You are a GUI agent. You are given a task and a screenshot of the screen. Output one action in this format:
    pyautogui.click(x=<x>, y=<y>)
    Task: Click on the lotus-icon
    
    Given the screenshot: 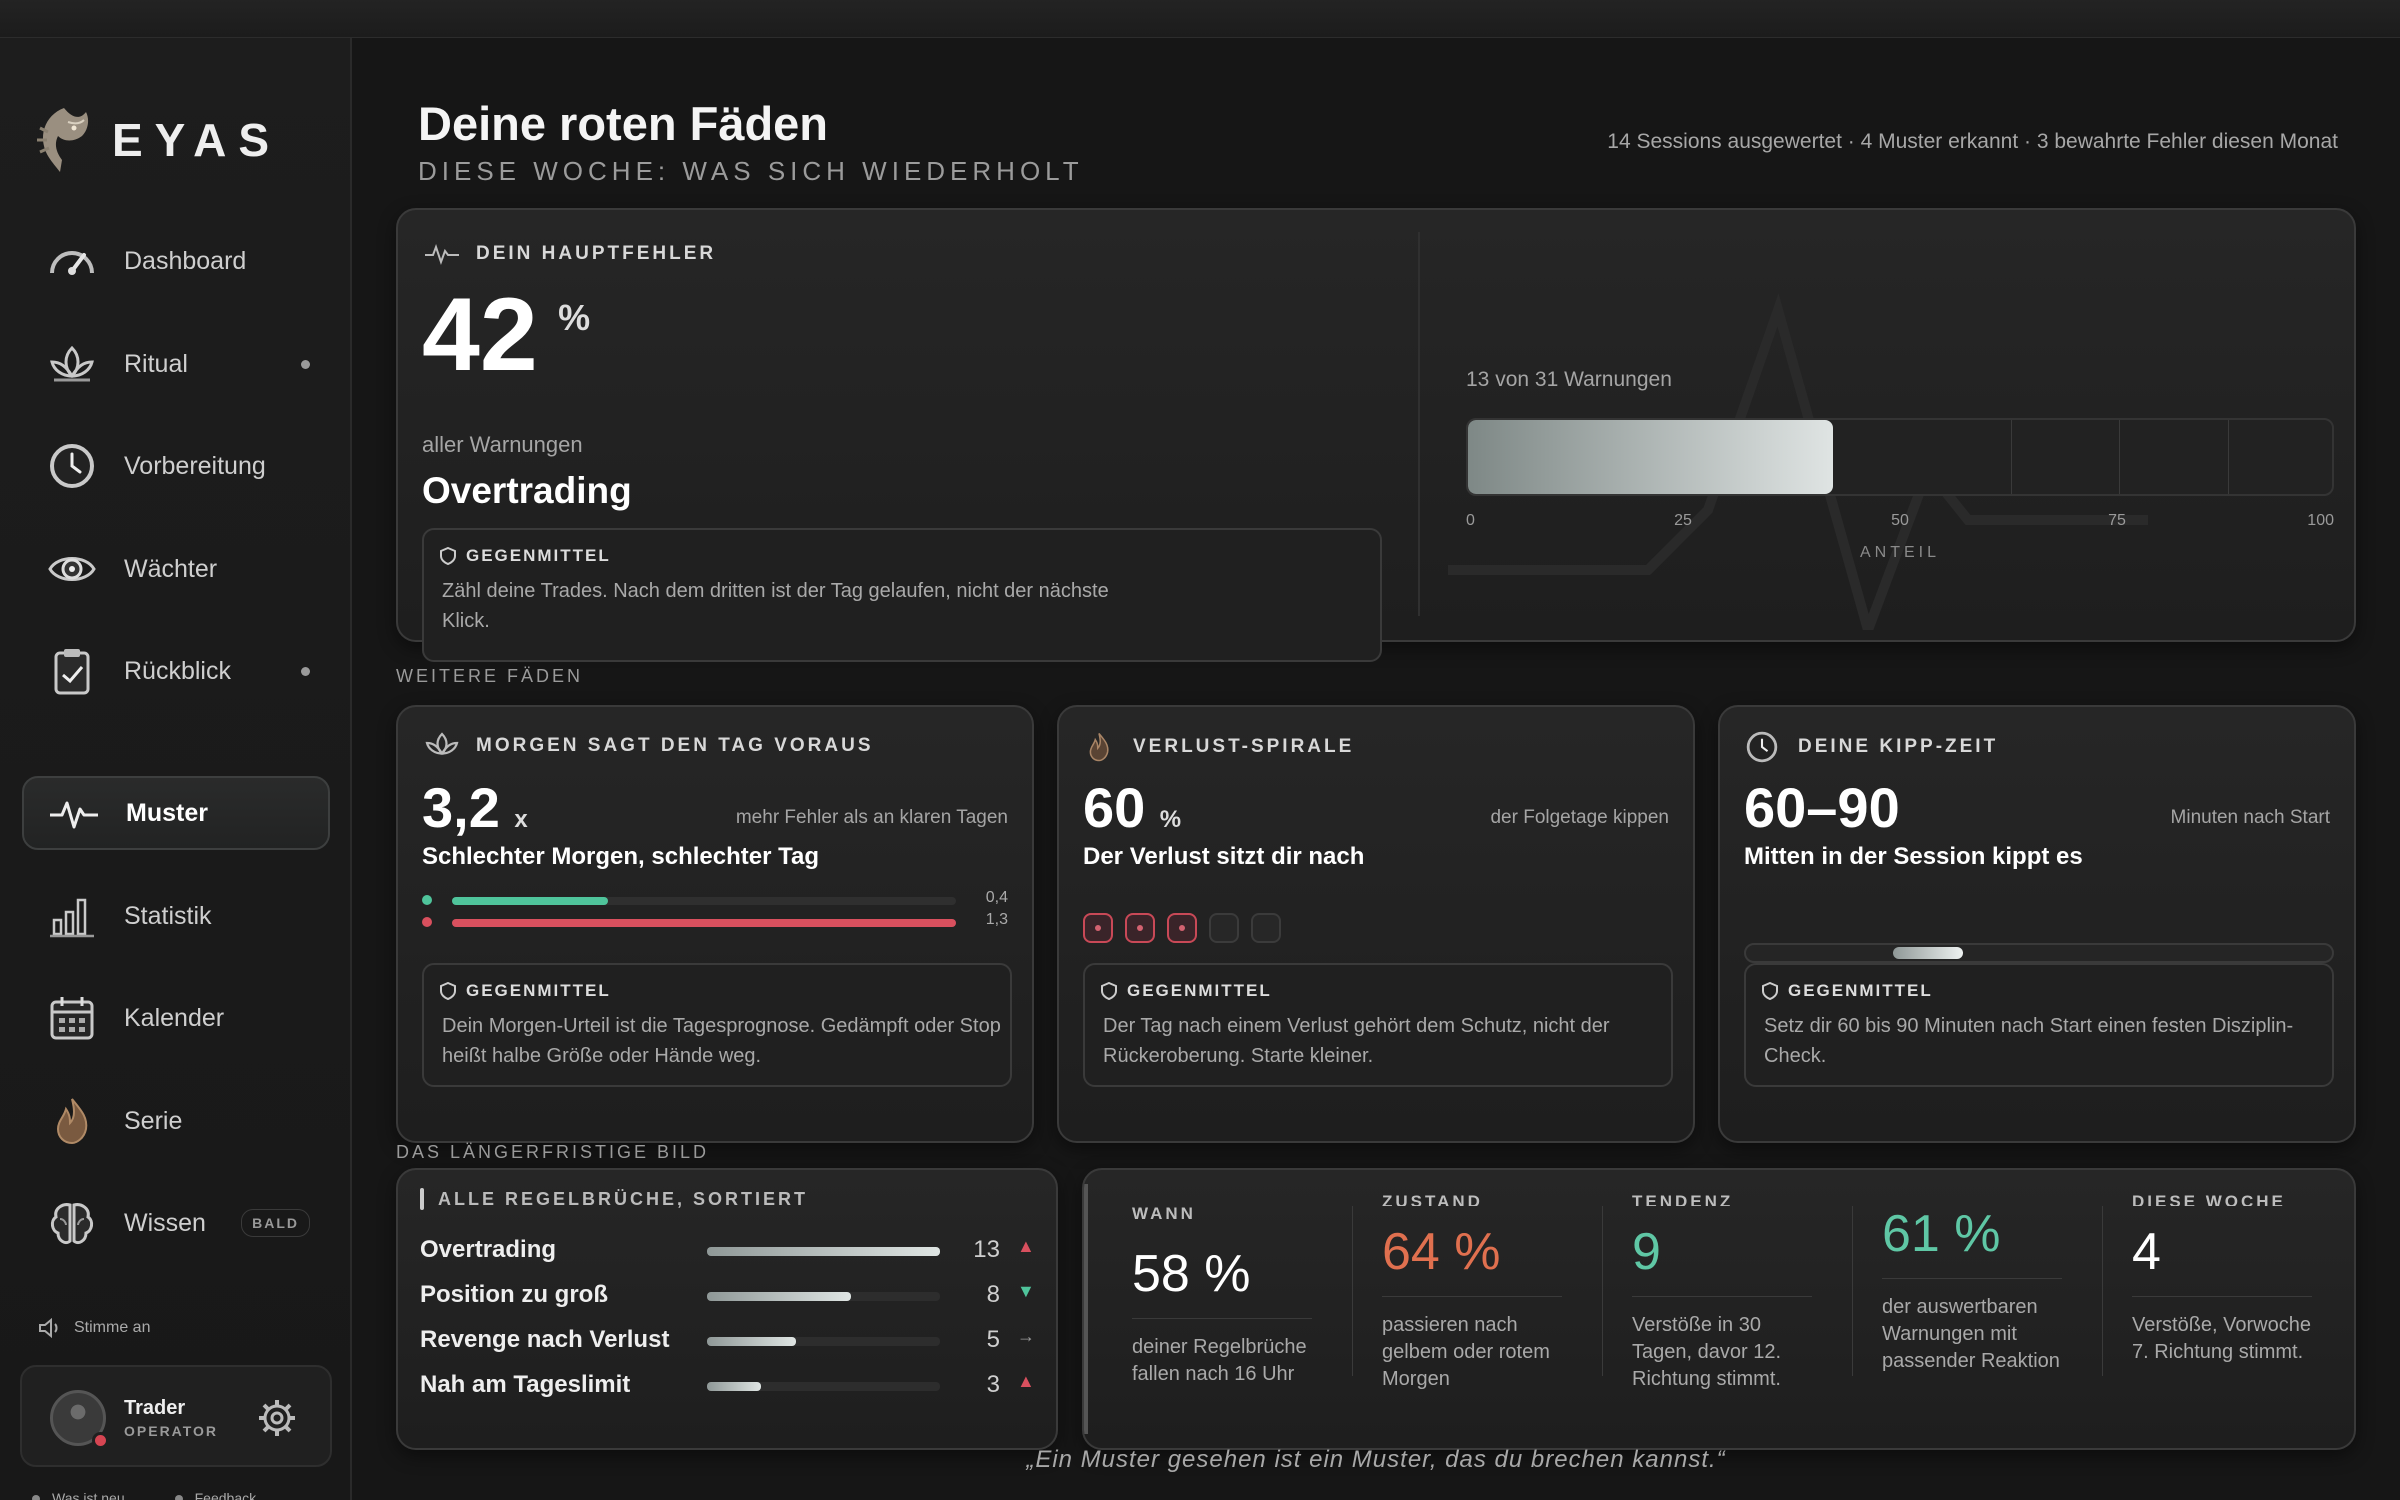 What is the action you would take?
    pyautogui.click(x=72, y=364)
    